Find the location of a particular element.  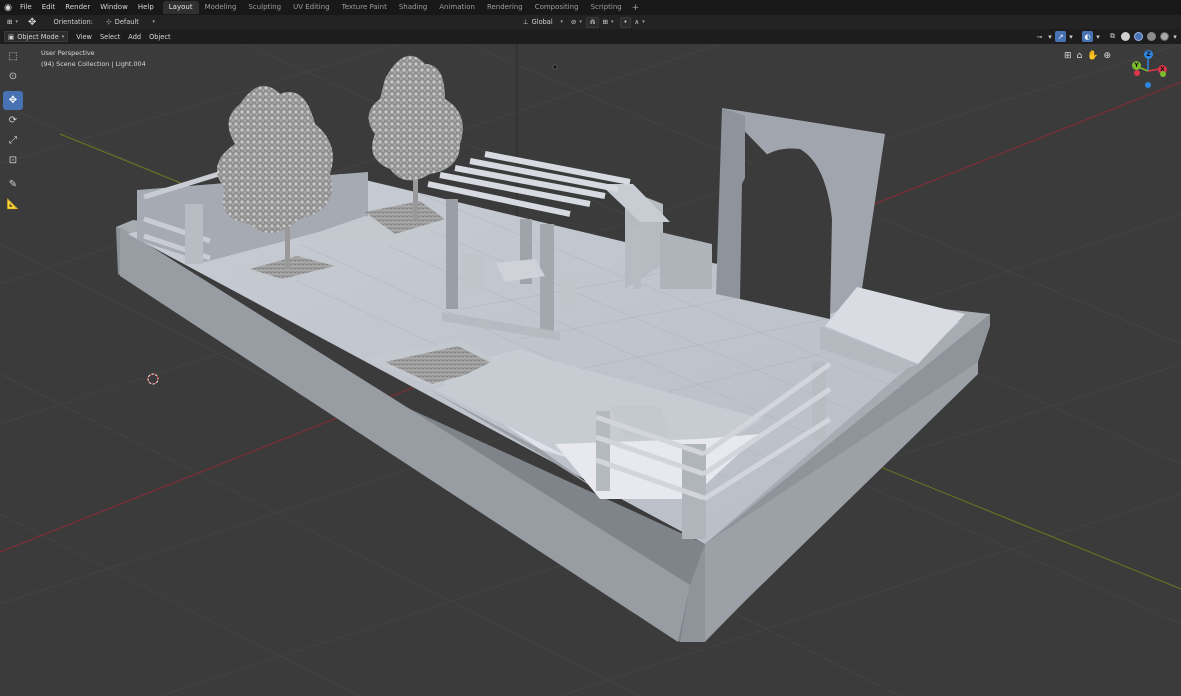

pivot-icon: ⊘ is located at coordinates (573, 22).